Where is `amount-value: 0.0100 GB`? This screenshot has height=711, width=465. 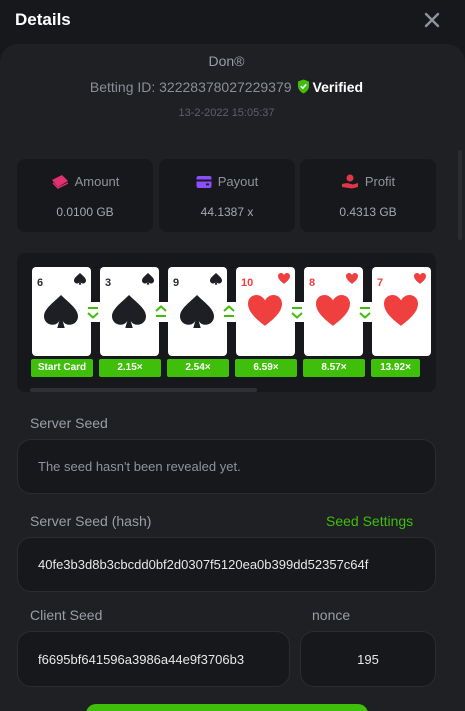 amount-value: 0.0100 GB is located at coordinates (85, 212).